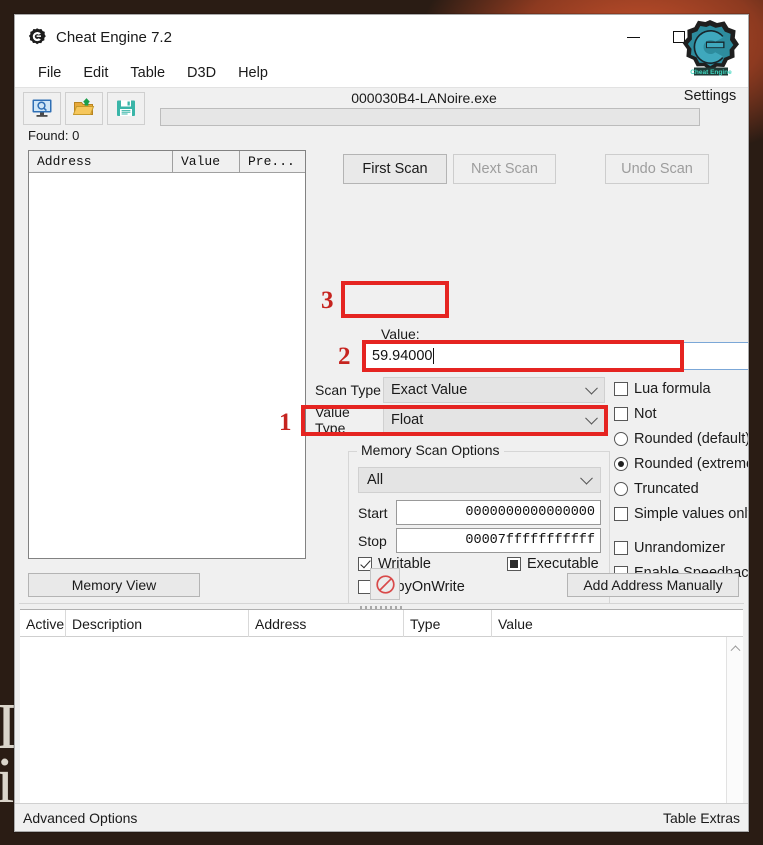 The width and height of the screenshot is (763, 845). What do you see at coordinates (710, 48) in the screenshot?
I see `cheat-engine-logo-icon: Cheat Engine` at bounding box center [710, 48].